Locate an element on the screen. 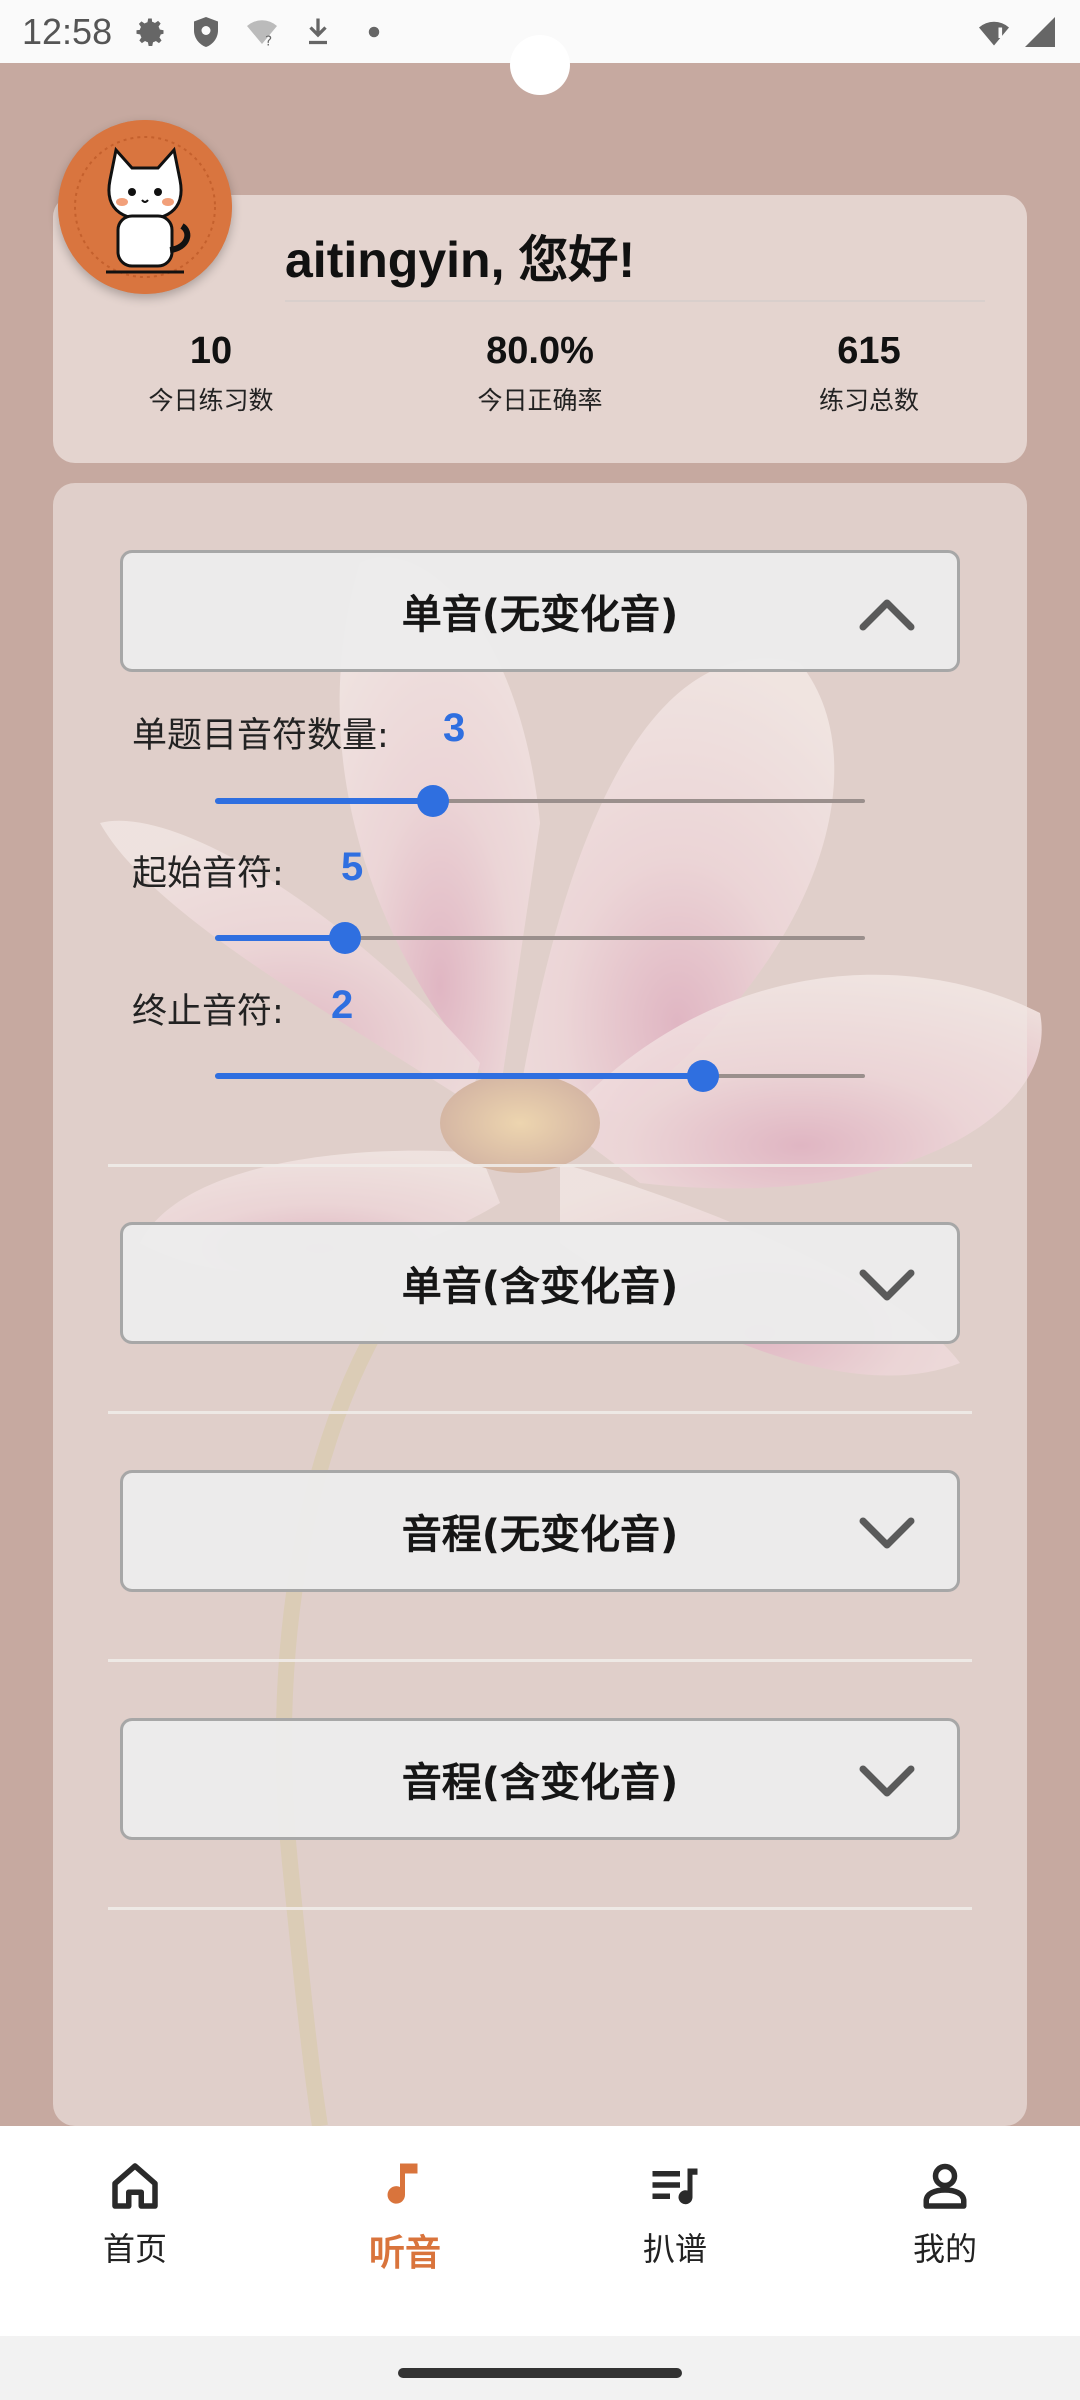 This screenshot has height=2400, width=1080. section-title: 单音(无变化音) is located at coordinates (540, 615).